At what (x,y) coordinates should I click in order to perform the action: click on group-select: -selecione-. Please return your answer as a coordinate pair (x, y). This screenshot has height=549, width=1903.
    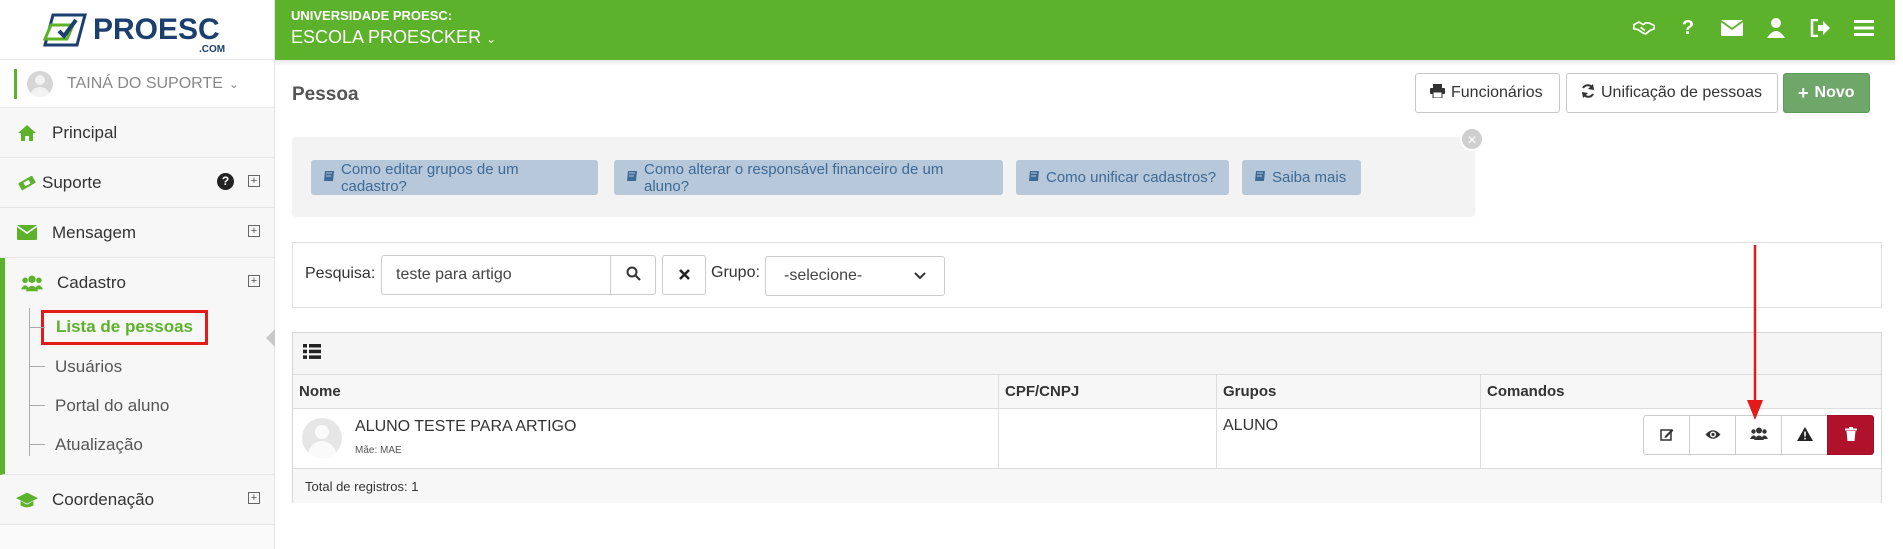
    Looking at the image, I should click on (855, 276).